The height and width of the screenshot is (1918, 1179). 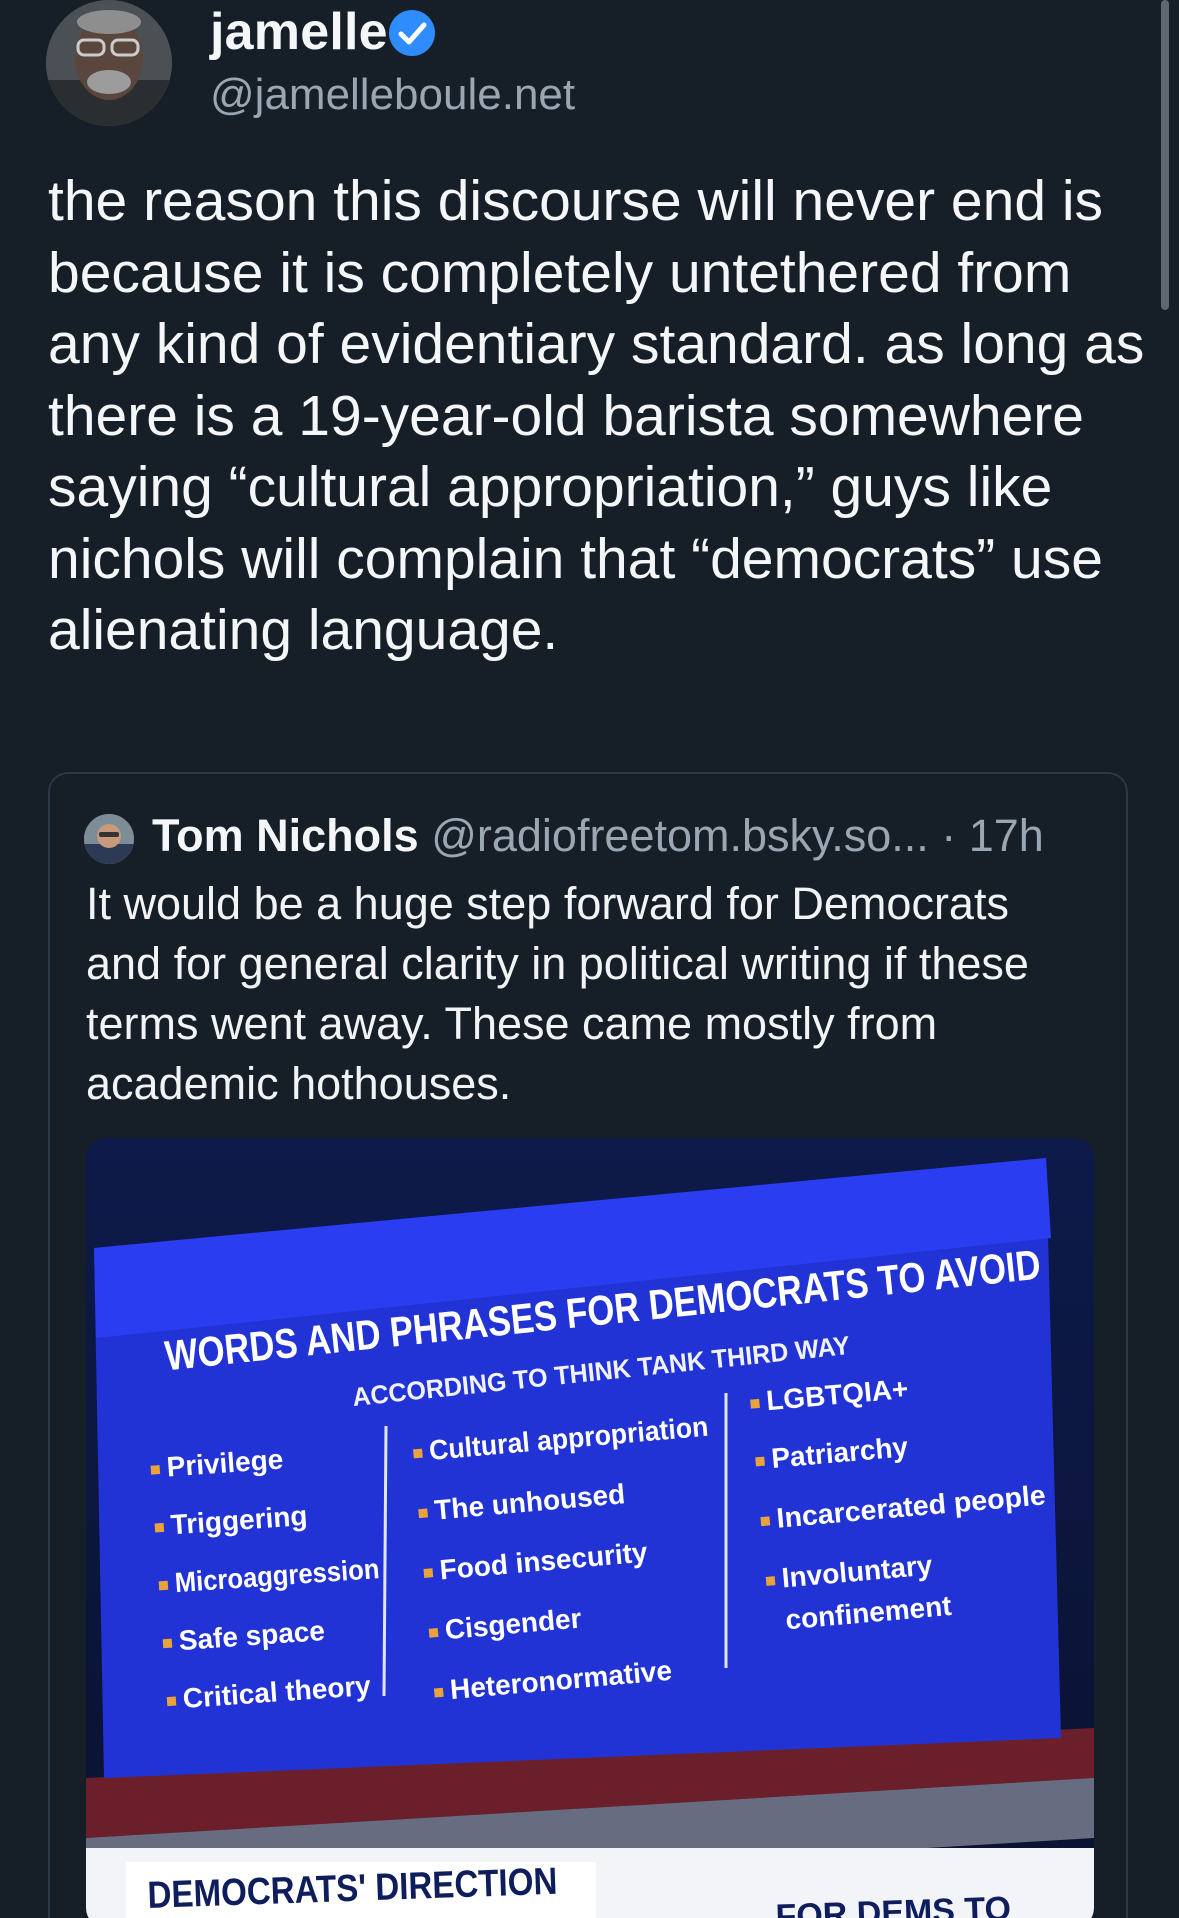 I want to click on author-display-name: jamelle, so click(x=299, y=32).